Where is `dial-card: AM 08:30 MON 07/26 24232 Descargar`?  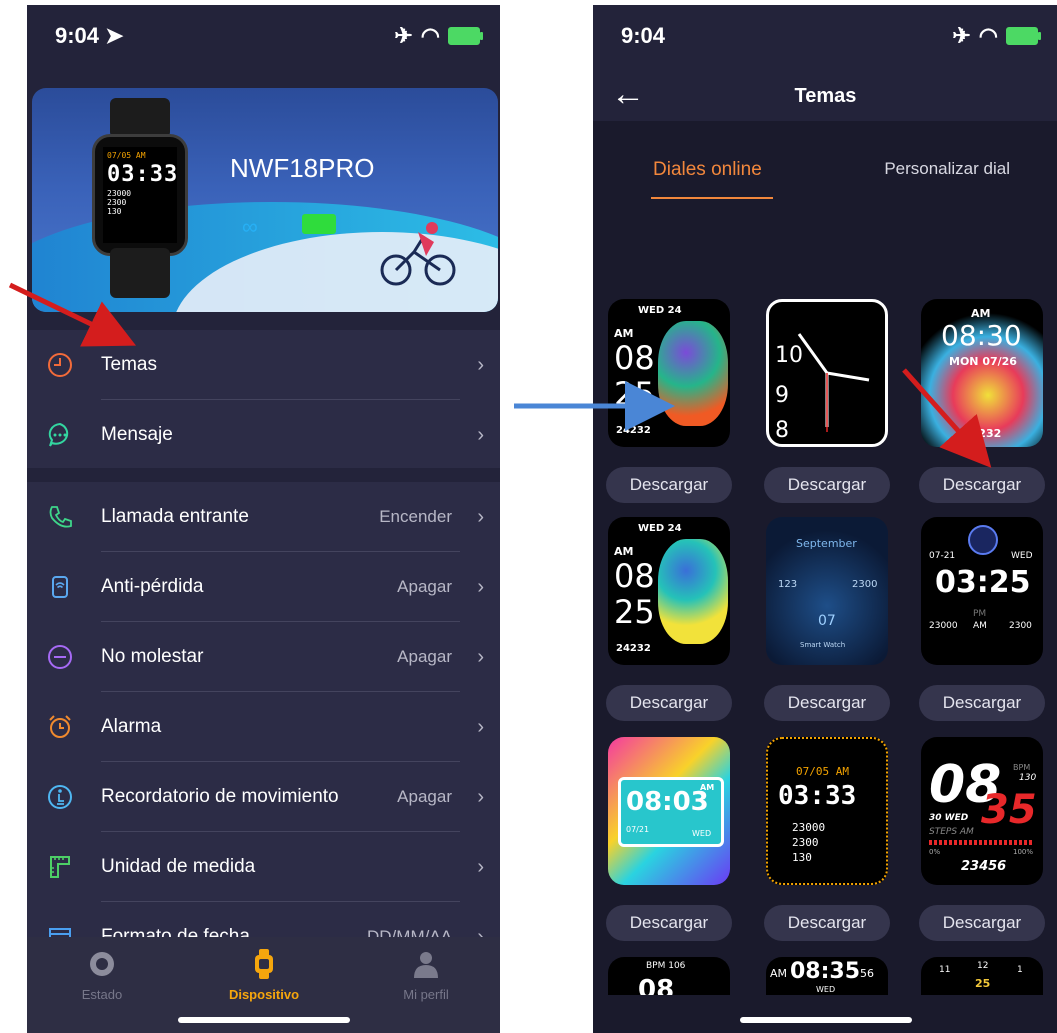
dial-card: AM 08:30 MON 07/26 24232 Descargar is located at coordinates (982, 401).